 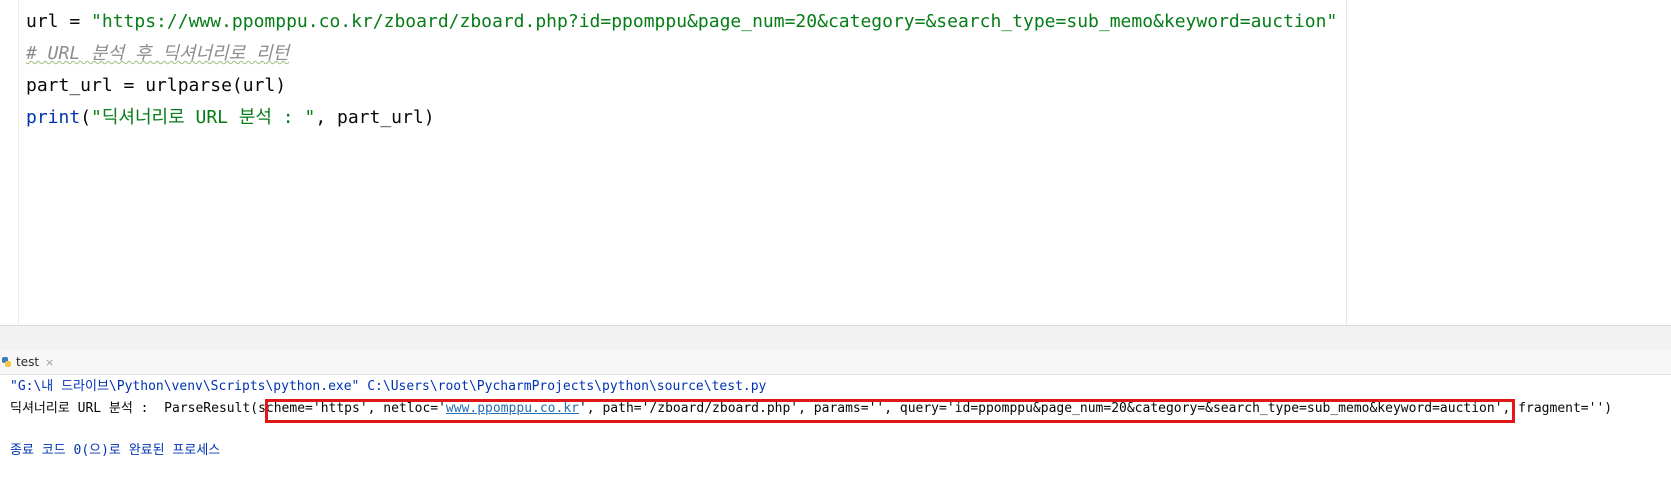 I want to click on code-line-3: part_url = urlparse(url), so click(x=156, y=86).